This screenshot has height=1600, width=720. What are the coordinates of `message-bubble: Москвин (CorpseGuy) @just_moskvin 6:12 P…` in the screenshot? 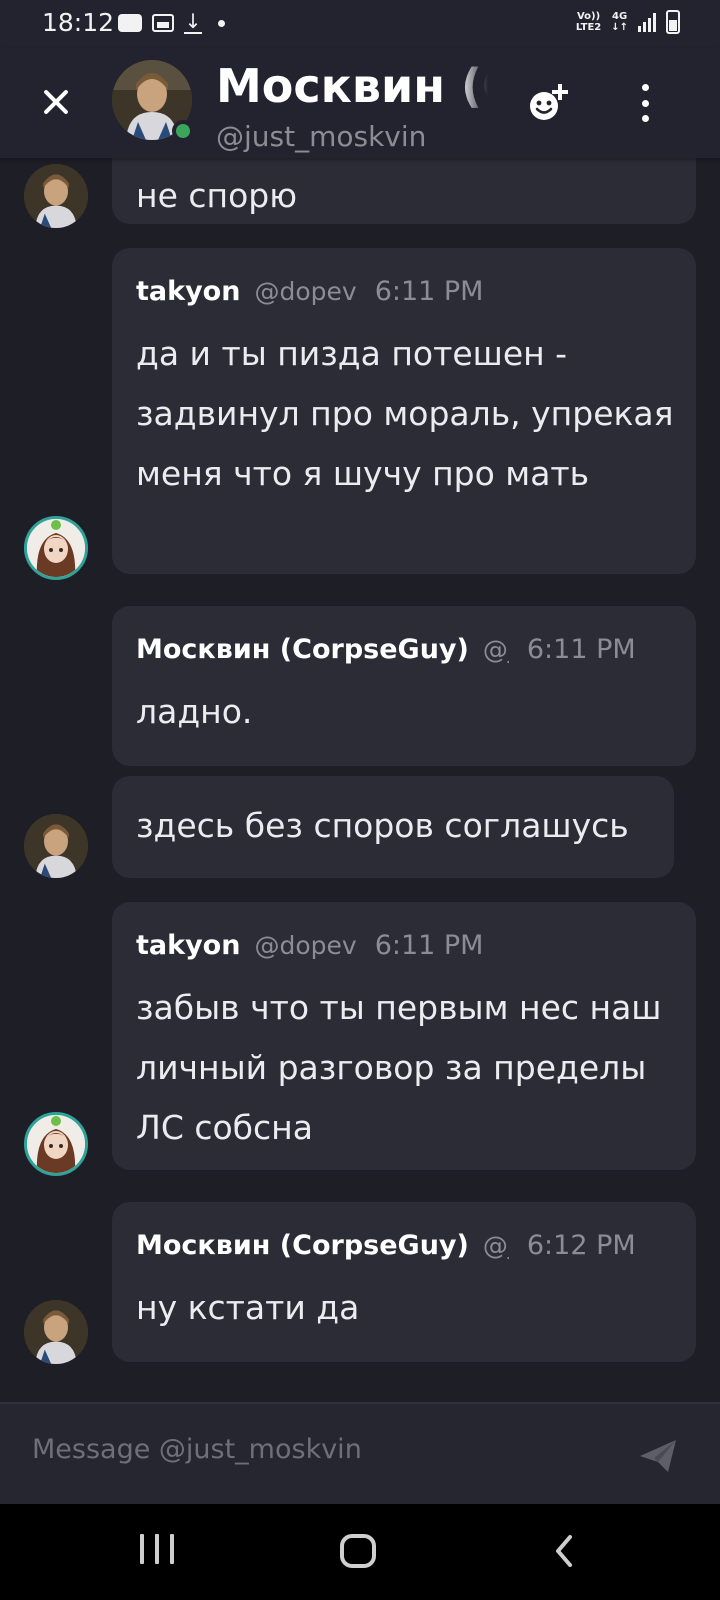 It's located at (404, 1282).